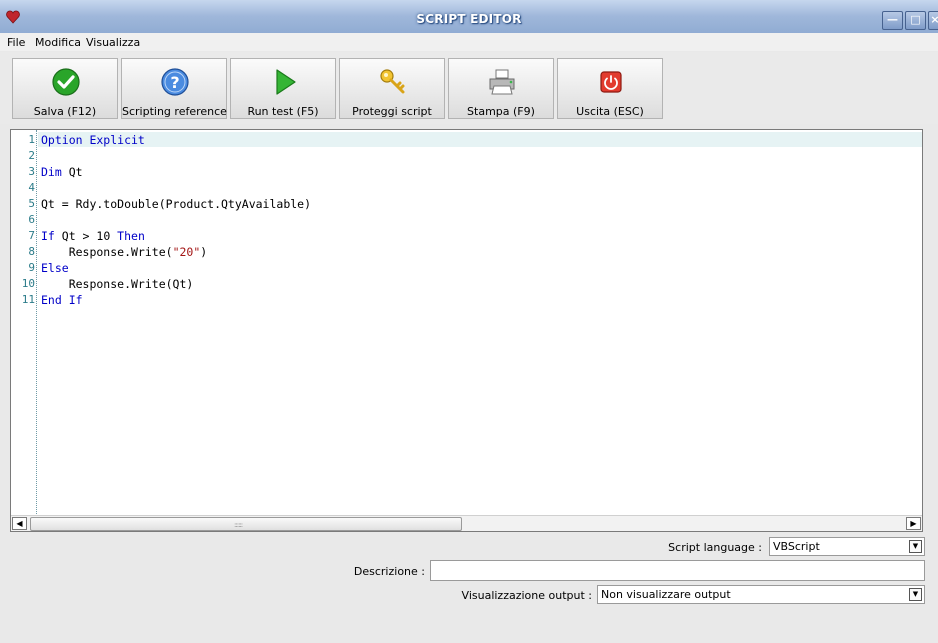  I want to click on script-language-select: VBScript ▼, so click(847, 546).